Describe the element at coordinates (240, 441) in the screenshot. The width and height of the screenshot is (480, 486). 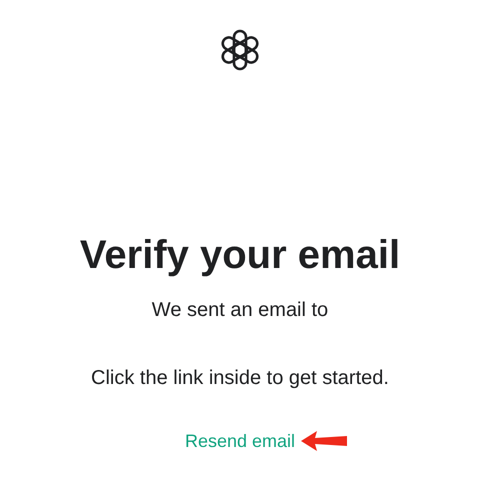
I see `resend-email-link: Resend email` at that location.